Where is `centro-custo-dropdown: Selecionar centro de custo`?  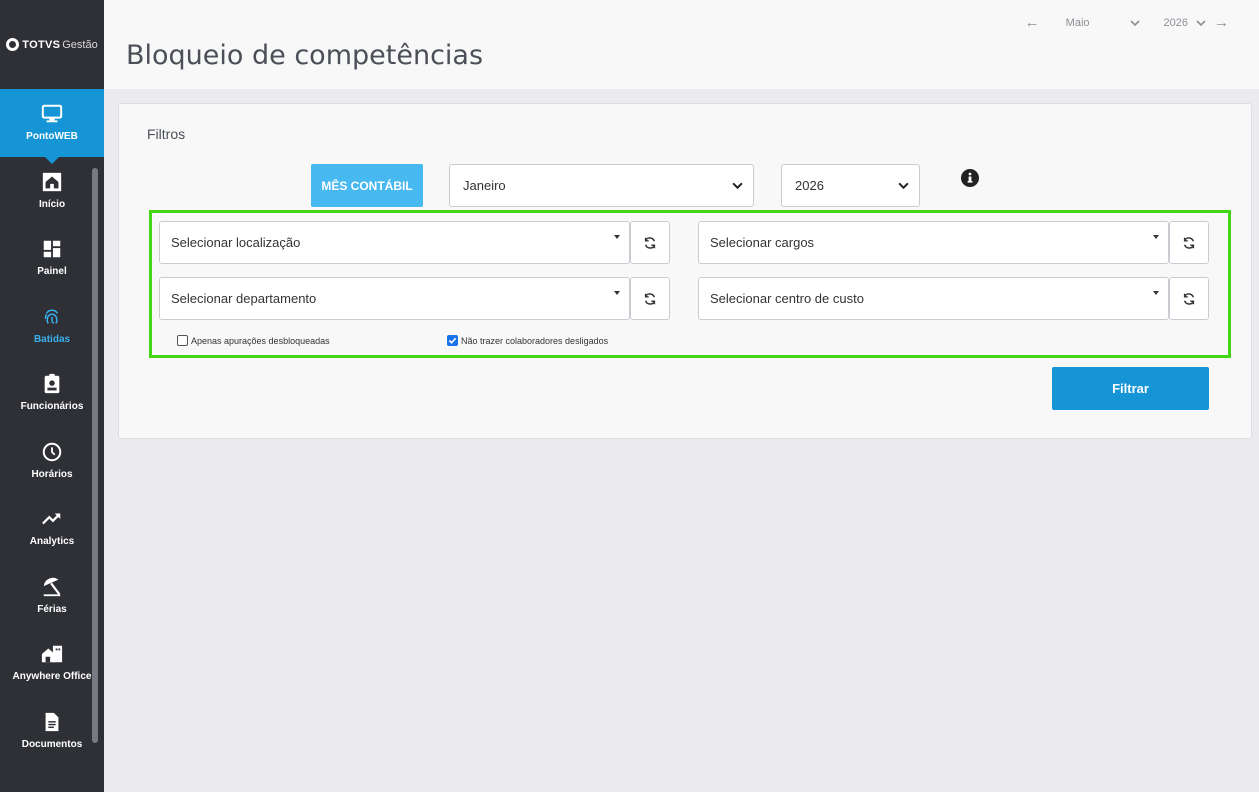
centro-custo-dropdown: Selecionar centro de custo is located at coordinates (933, 298).